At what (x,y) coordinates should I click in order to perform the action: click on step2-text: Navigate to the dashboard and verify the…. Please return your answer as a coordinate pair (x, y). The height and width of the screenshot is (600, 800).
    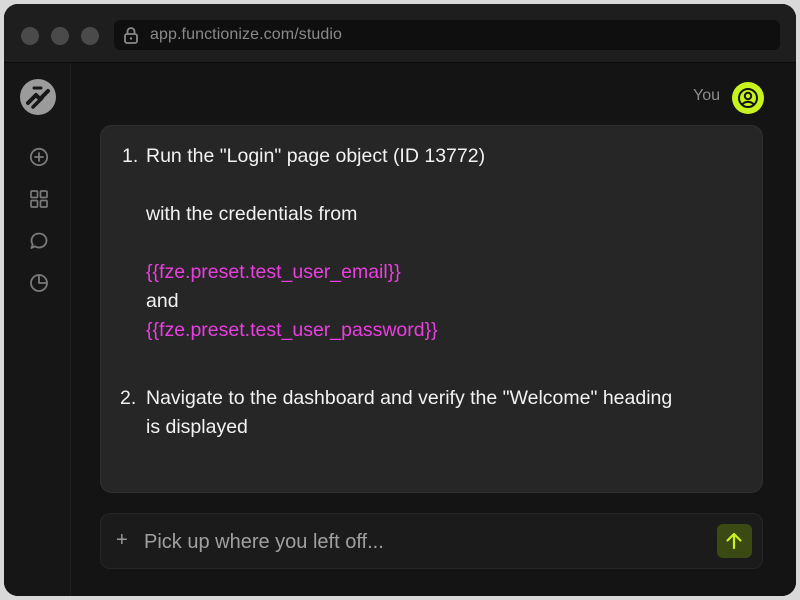
    Looking at the image, I should click on (409, 398).